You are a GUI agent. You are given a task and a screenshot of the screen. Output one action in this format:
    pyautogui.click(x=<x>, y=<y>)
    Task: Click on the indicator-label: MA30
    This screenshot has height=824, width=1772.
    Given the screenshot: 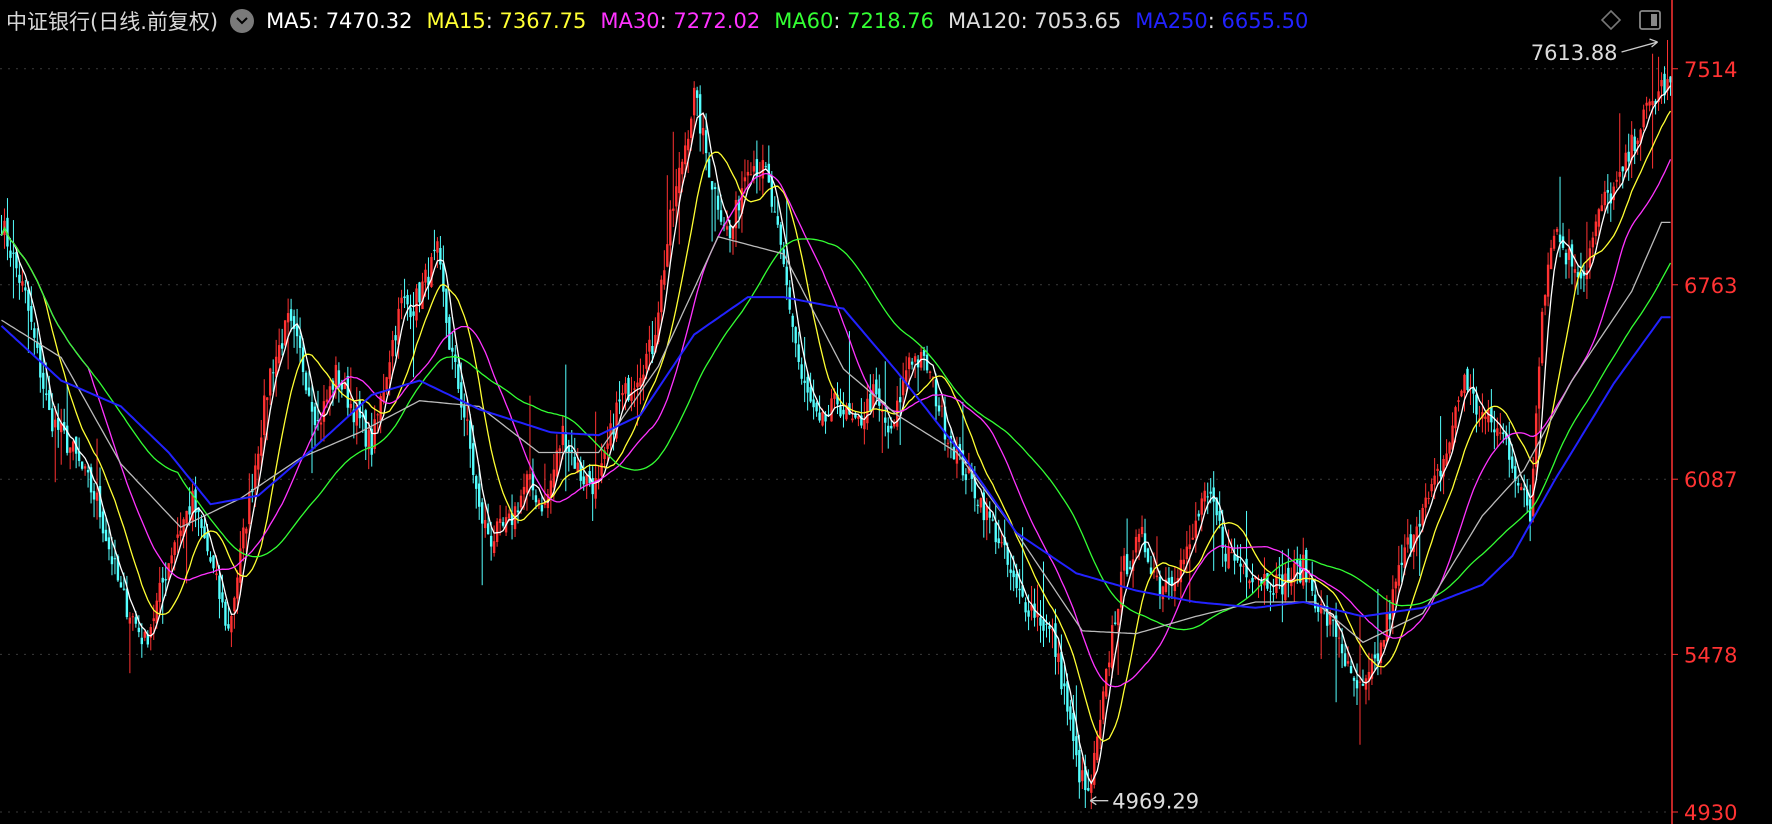 What is the action you would take?
    pyautogui.click(x=630, y=21)
    